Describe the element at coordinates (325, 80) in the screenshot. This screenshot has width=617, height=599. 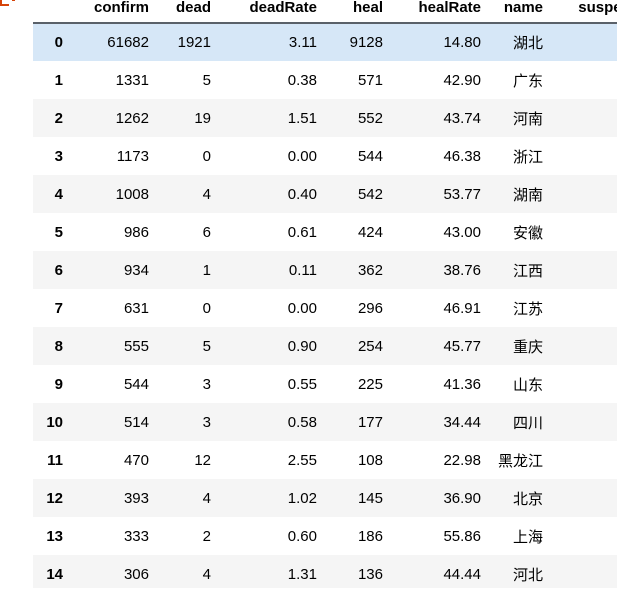
I see `table-row: 1 1331 5 0.38 571 42.90 广东 0` at that location.